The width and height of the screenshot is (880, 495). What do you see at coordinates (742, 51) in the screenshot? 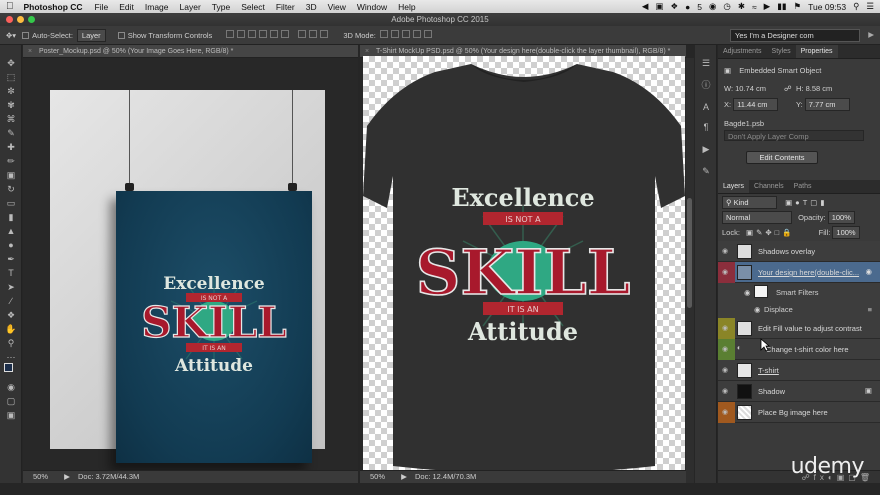
I see `tab-adjustments: Adjustments` at bounding box center [742, 51].